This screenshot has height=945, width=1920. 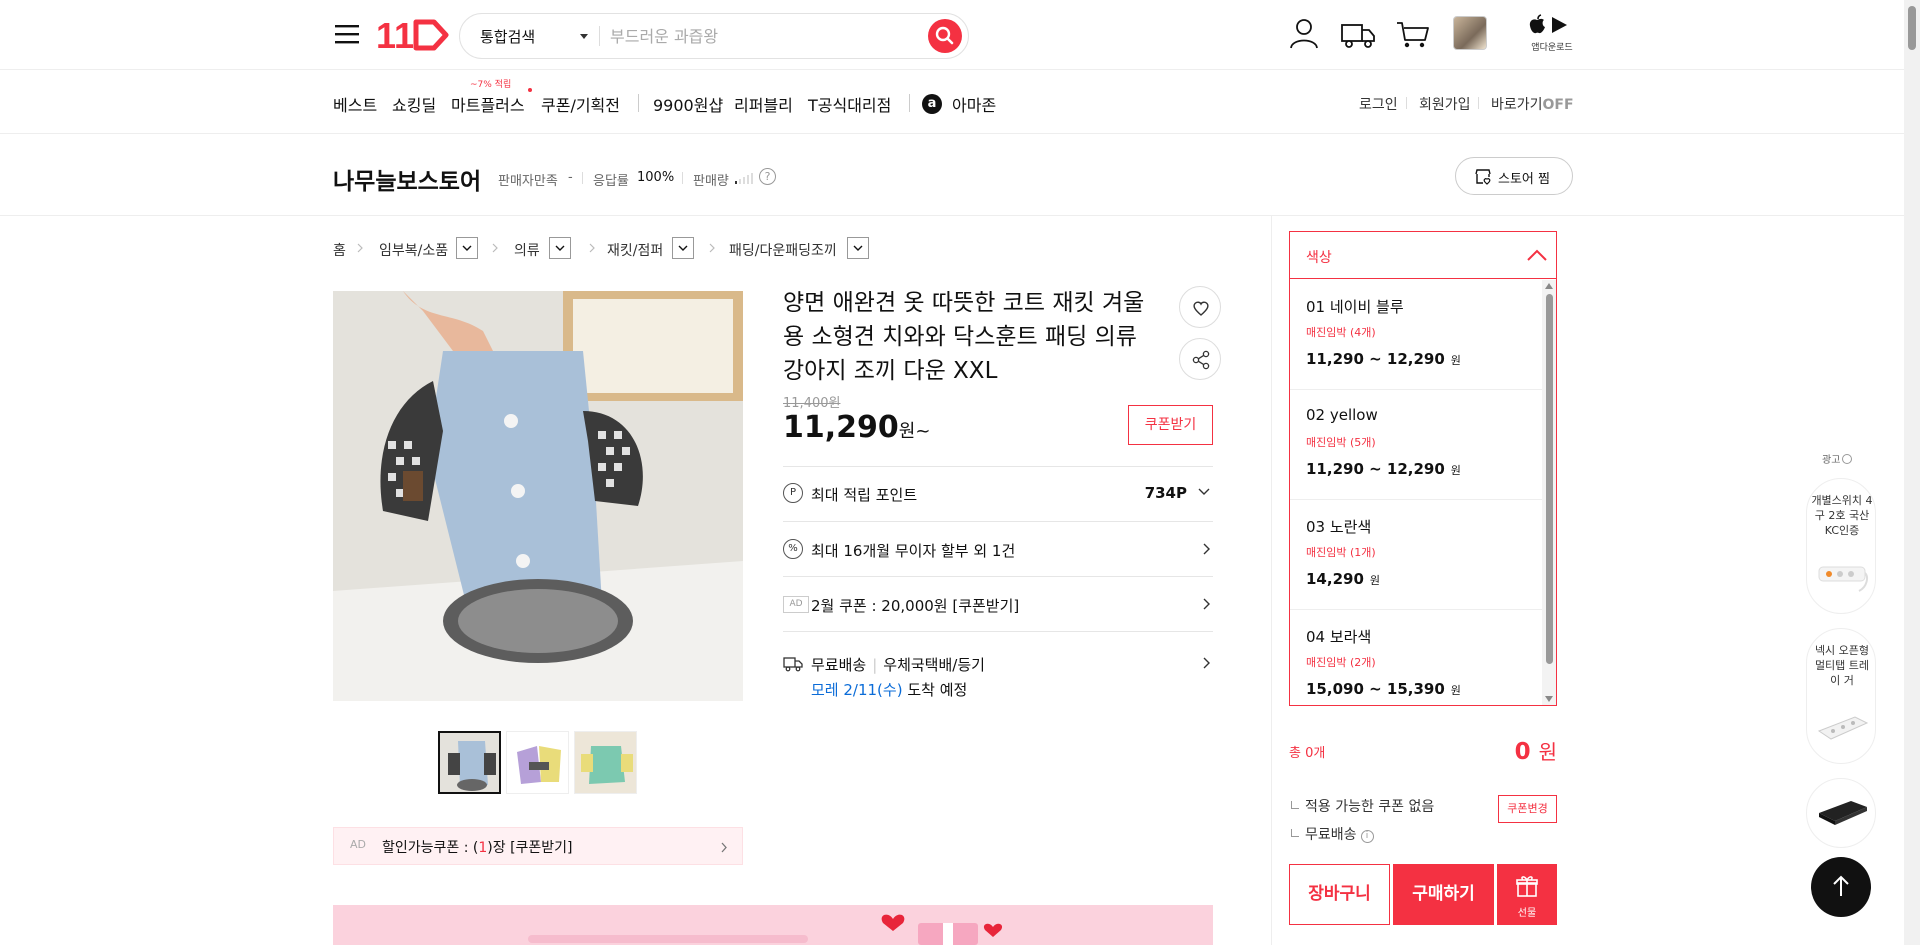 I want to click on delivery-truck-icon, so click(x=1358, y=34).